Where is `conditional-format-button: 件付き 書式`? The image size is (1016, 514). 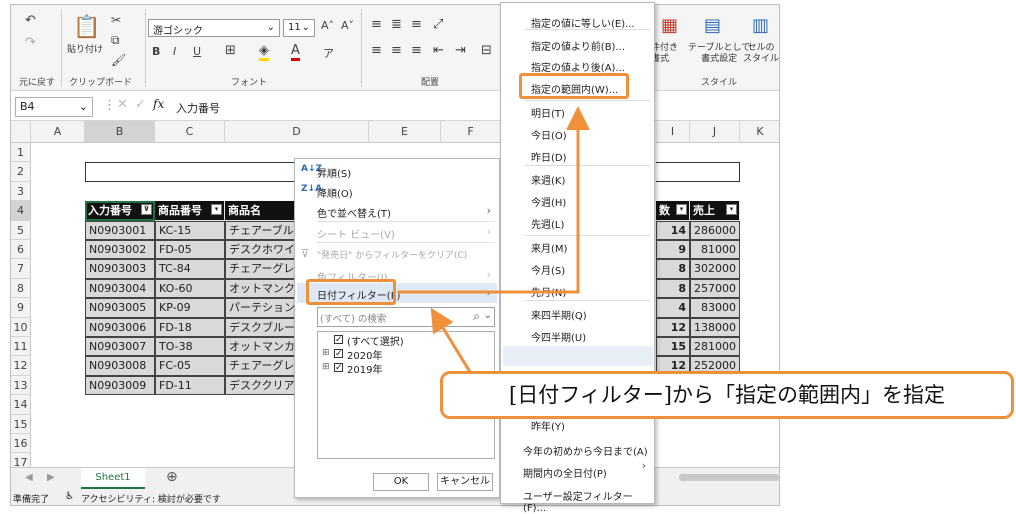
conditional-format-button: 件付き 書式 is located at coordinates (664, 54).